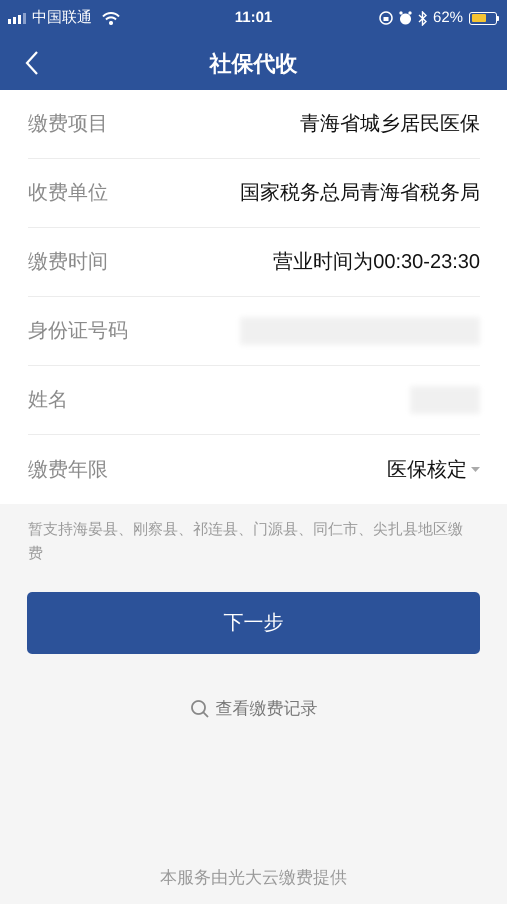  What do you see at coordinates (48, 400) in the screenshot?
I see `field-label: 姓名` at bounding box center [48, 400].